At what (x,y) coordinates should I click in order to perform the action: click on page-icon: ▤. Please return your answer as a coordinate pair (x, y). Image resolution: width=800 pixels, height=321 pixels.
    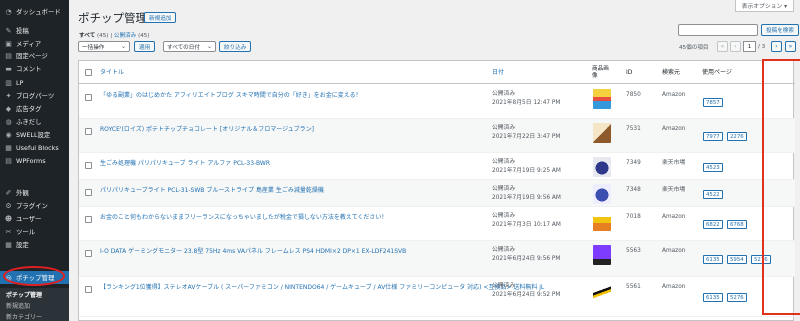
    Looking at the image, I should click on (8, 55).